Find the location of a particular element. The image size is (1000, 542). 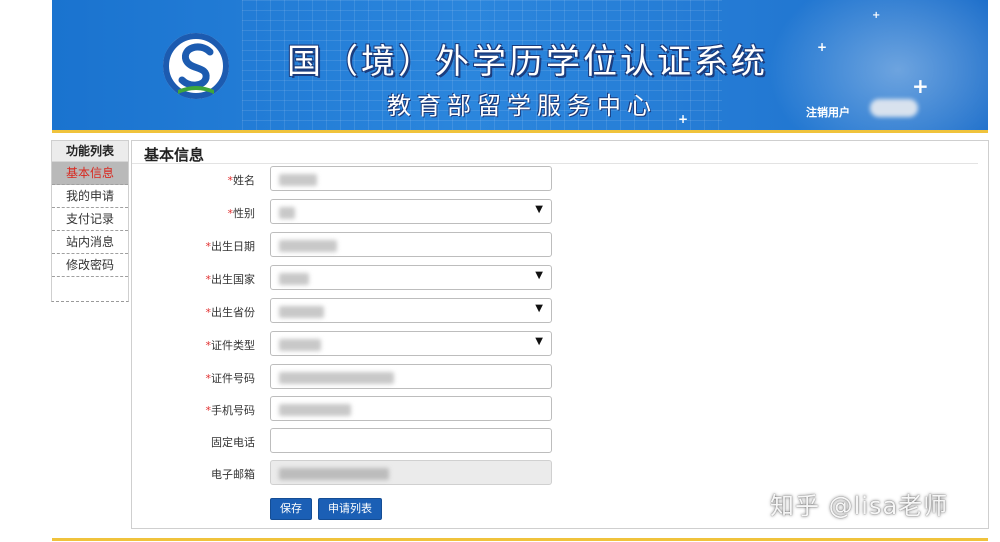

birth-country-select: ▼ is located at coordinates (411, 277).